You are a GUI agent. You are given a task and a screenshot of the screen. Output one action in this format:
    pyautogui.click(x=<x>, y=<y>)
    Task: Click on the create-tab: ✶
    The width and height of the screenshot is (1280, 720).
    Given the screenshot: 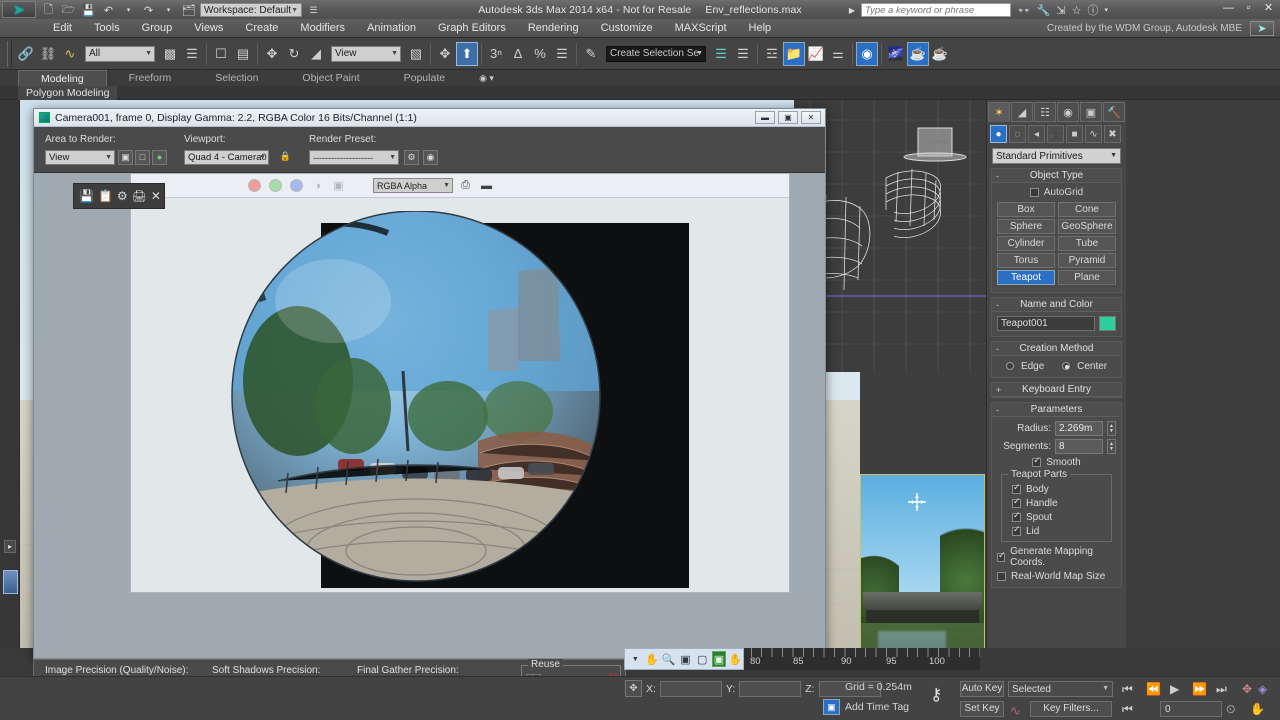 What is the action you would take?
    pyautogui.click(x=999, y=112)
    